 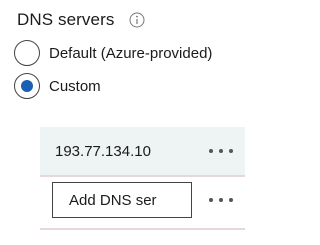 What do you see at coordinates (142, 229) in the screenshot?
I see `row-divider` at bounding box center [142, 229].